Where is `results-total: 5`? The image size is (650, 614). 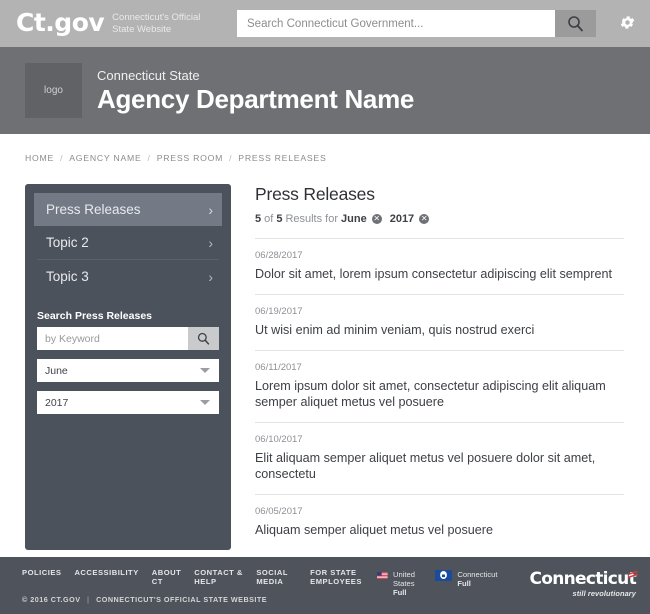 results-total: 5 is located at coordinates (279, 219).